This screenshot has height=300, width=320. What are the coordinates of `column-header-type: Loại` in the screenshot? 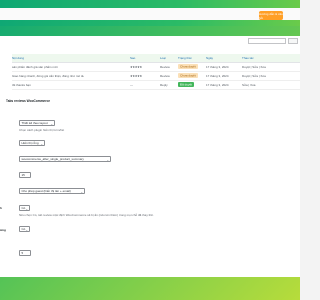 It's located at (169, 58).